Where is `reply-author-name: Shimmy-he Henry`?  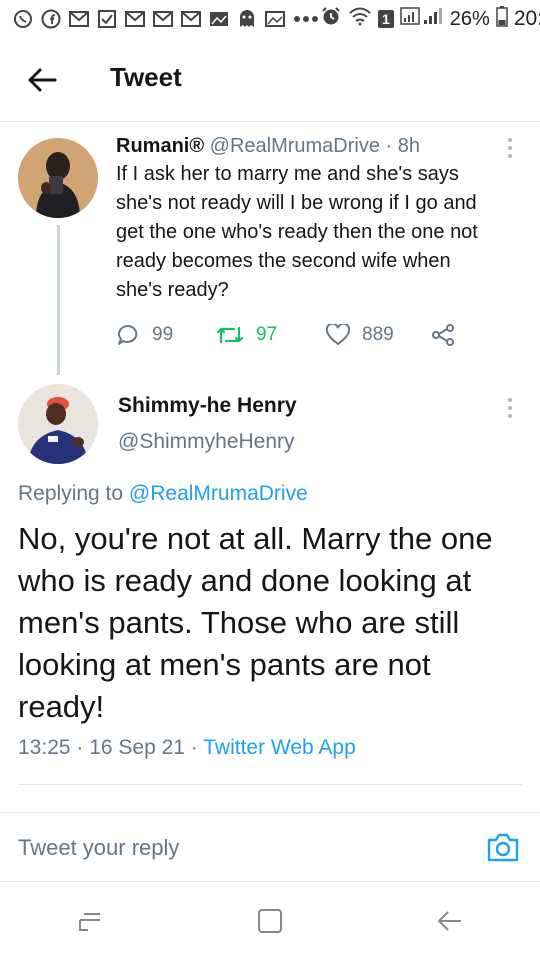
reply-author-name: Shimmy-he Henry is located at coordinates (207, 406).